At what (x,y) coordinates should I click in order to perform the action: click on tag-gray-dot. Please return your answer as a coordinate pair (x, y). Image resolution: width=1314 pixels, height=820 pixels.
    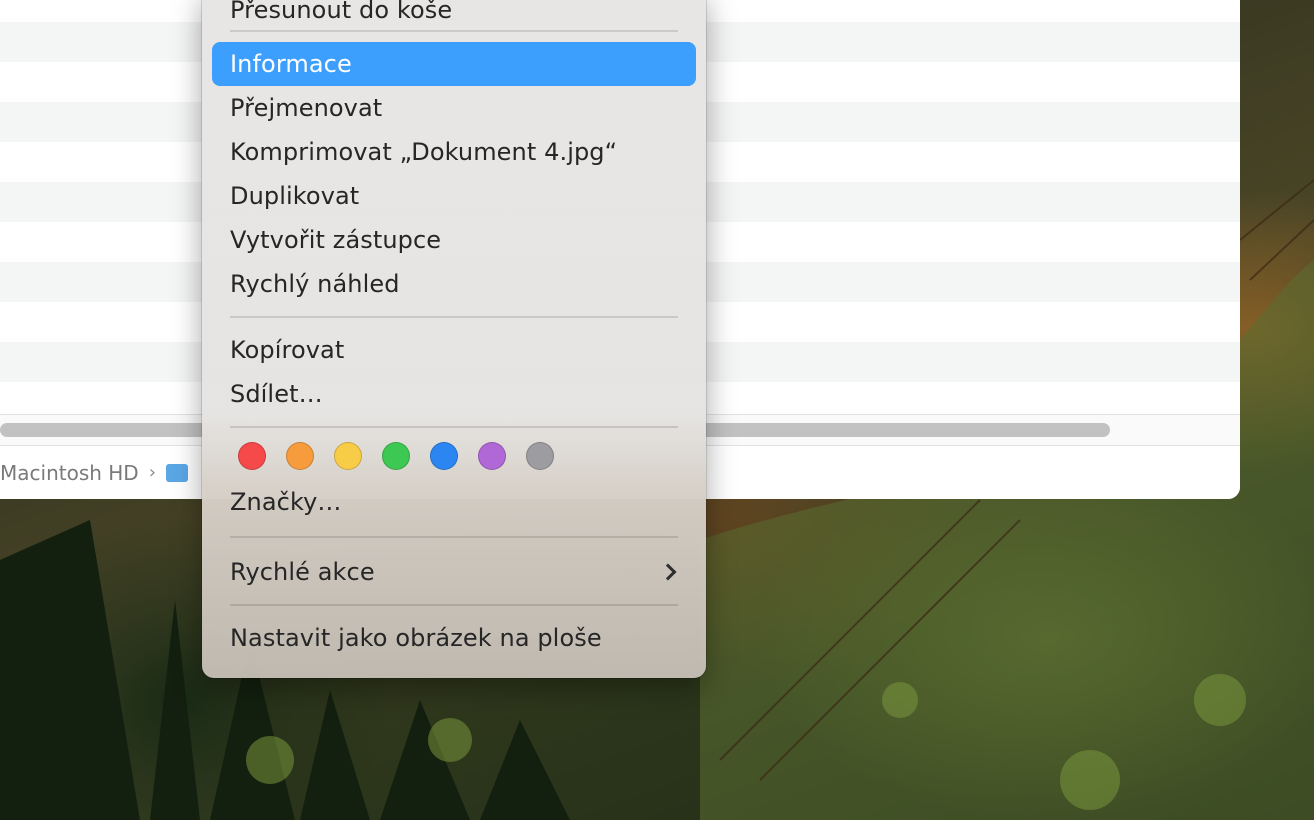
    Looking at the image, I should click on (540, 456).